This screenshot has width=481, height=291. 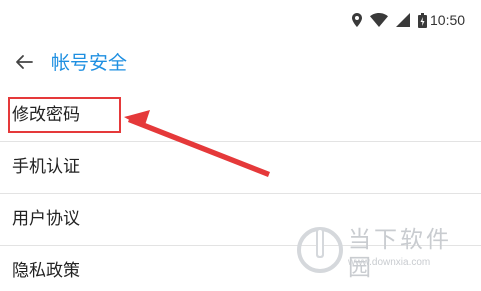 I want to click on menu-item-label: 用户协议, so click(x=46, y=219).